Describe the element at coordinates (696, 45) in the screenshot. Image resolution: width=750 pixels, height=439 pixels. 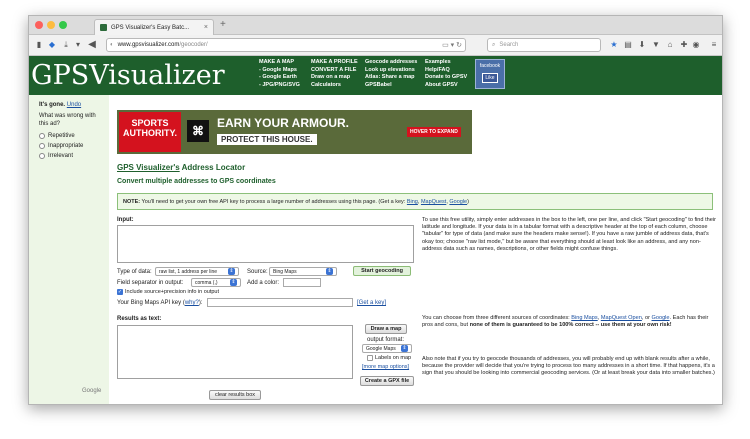
I see `extension-icon: ◉` at that location.